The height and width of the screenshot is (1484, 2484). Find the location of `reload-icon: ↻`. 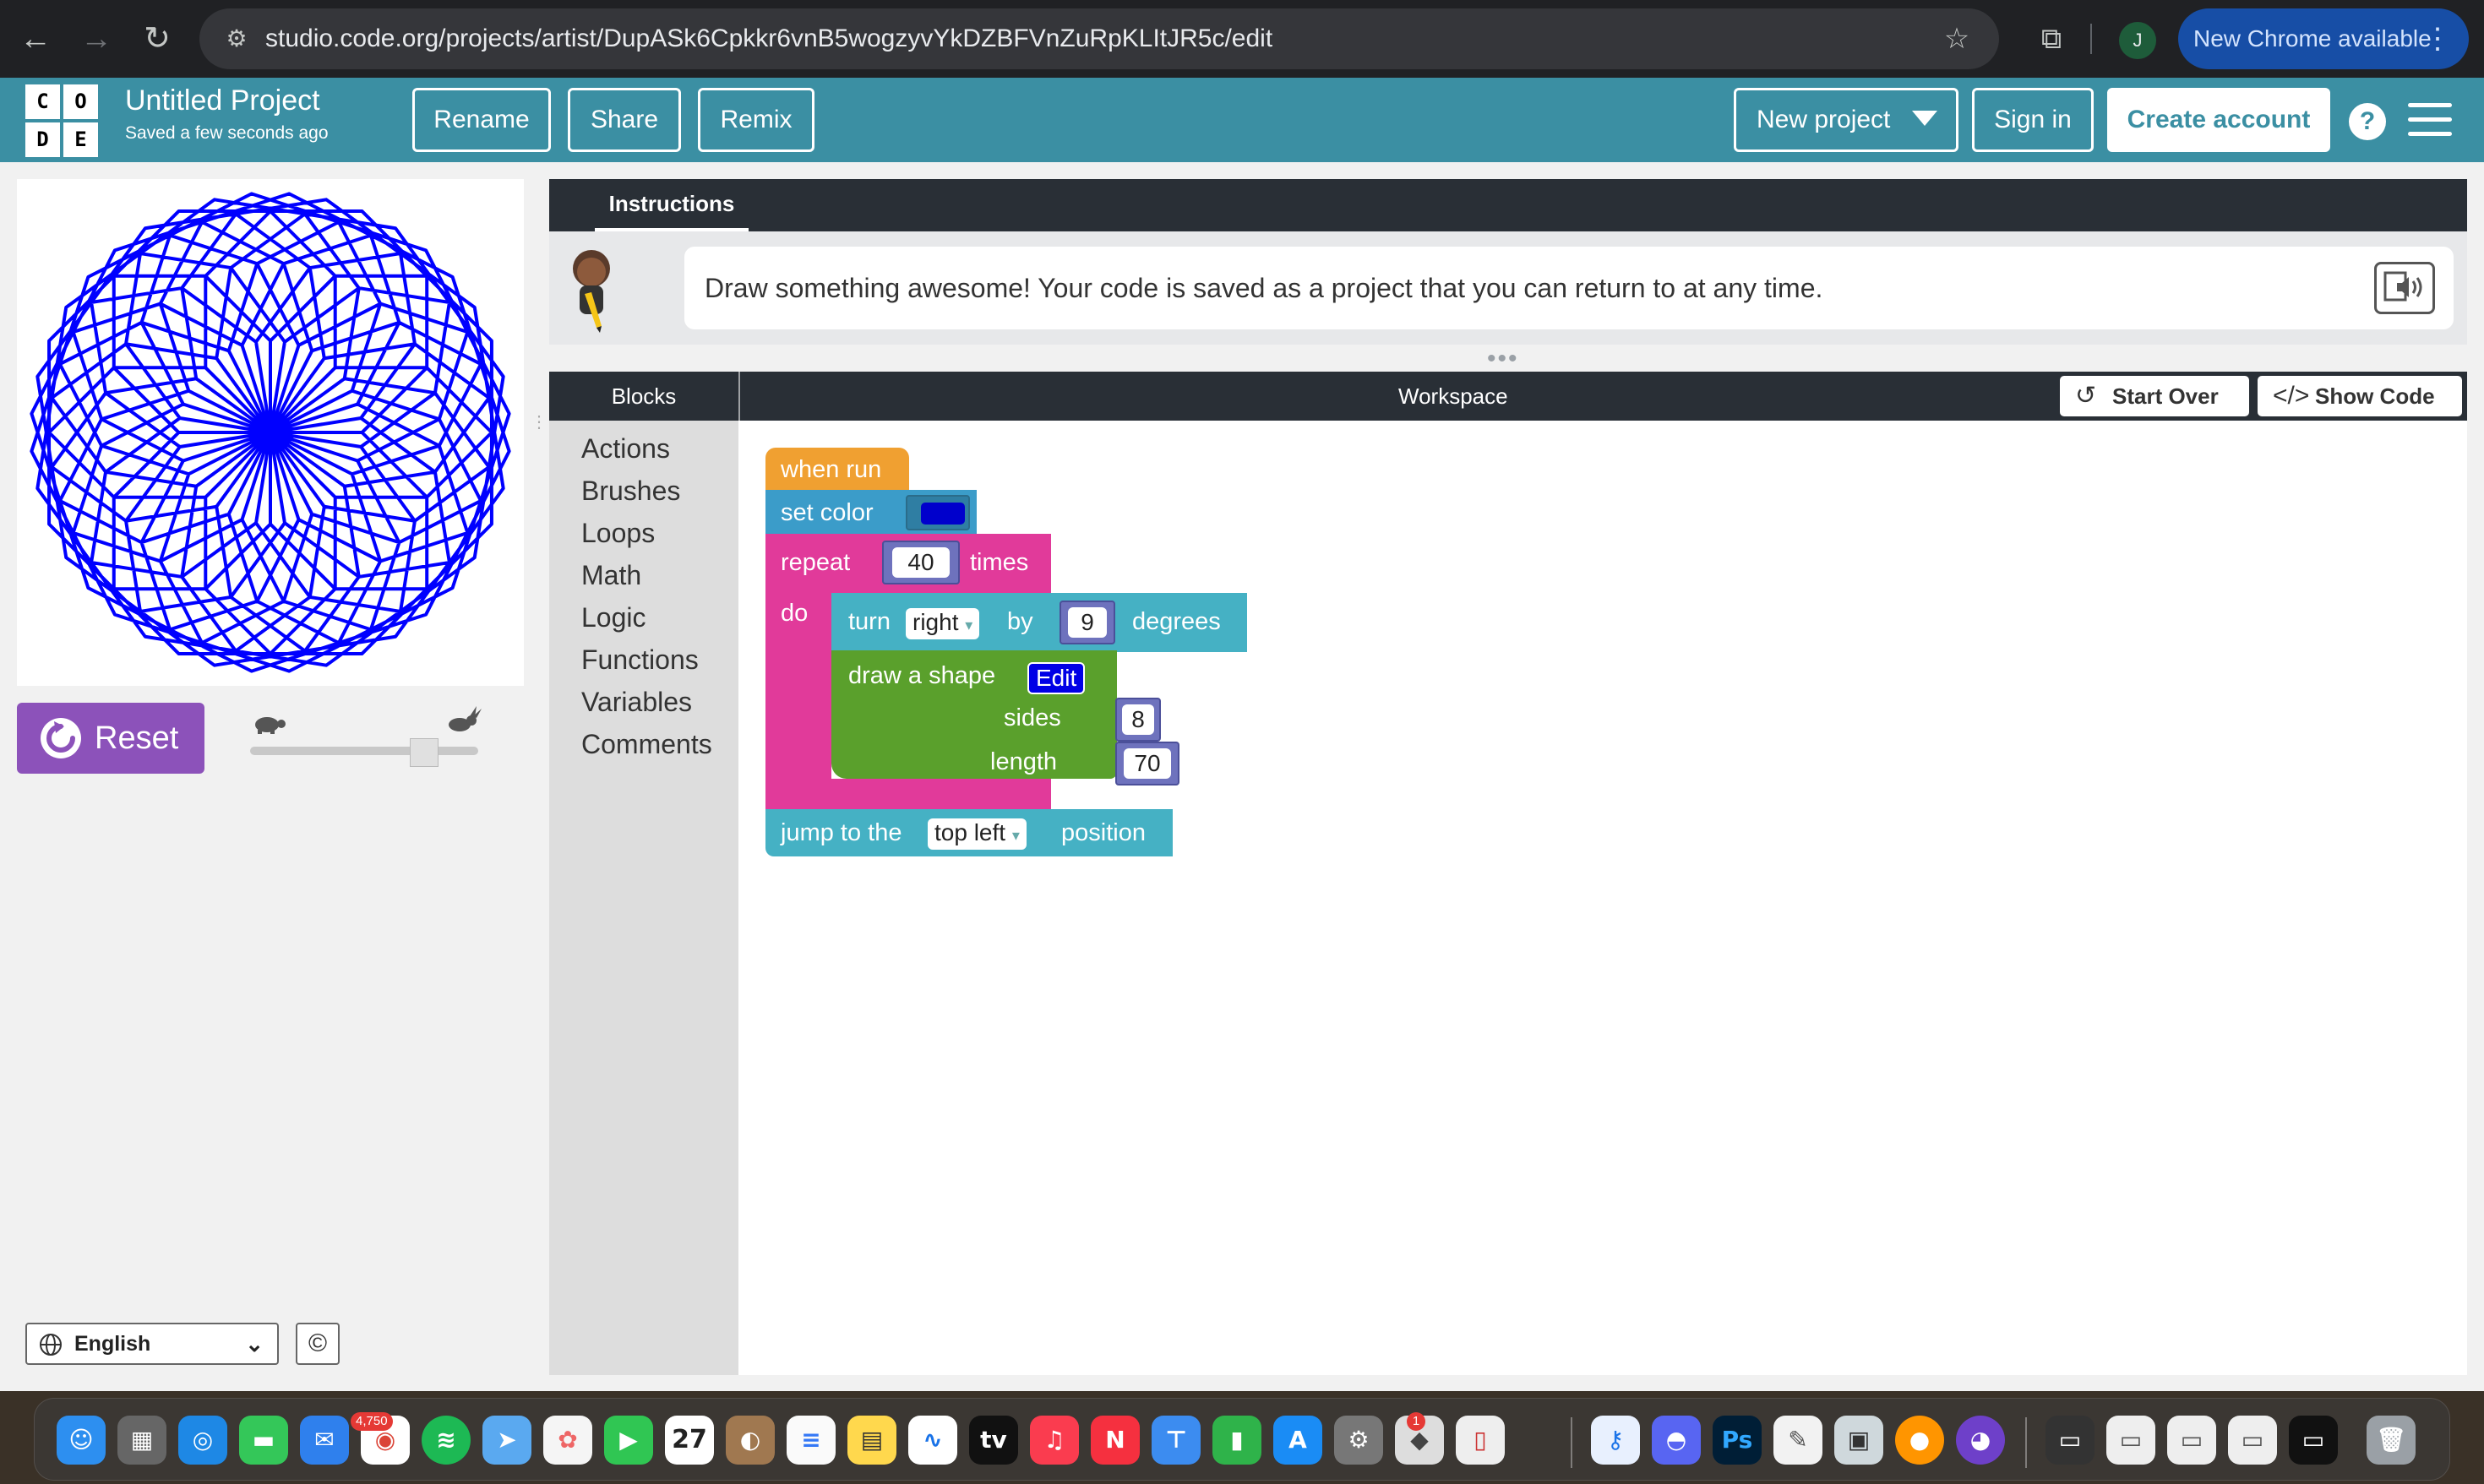

reload-icon: ↻ is located at coordinates (157, 39).